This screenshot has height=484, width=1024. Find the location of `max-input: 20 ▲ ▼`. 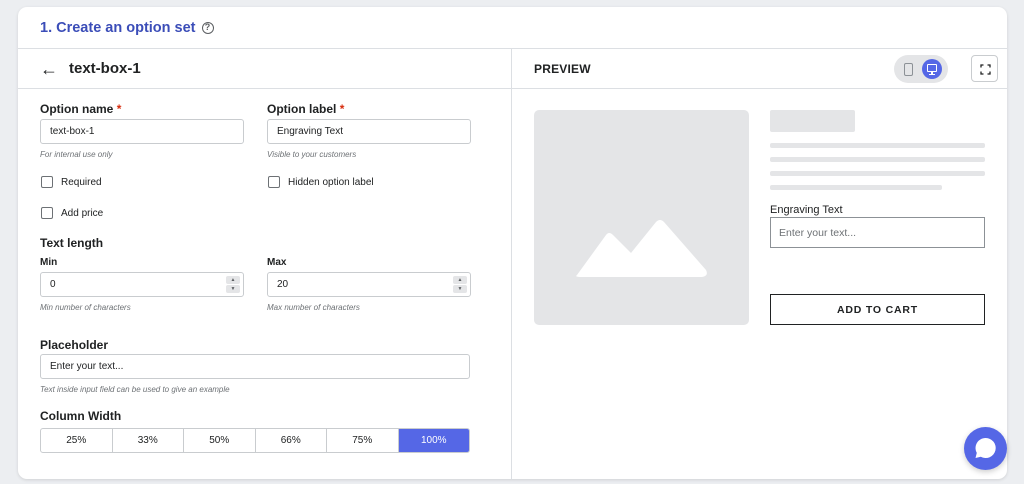

max-input: 20 ▲ ▼ is located at coordinates (369, 284).